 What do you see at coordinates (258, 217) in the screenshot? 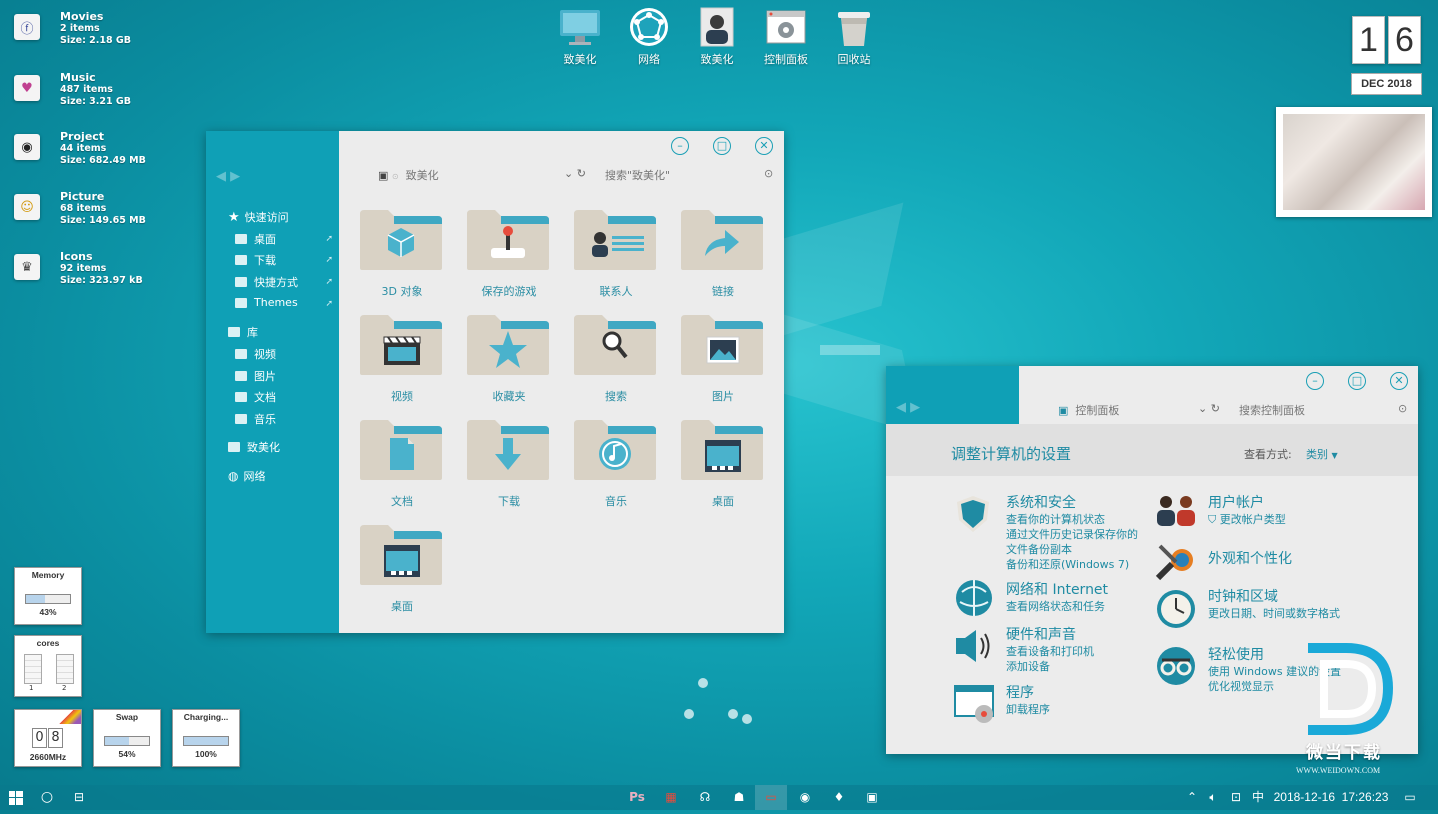
I see `nav-quick-access: ★ 快速访问` at bounding box center [258, 217].